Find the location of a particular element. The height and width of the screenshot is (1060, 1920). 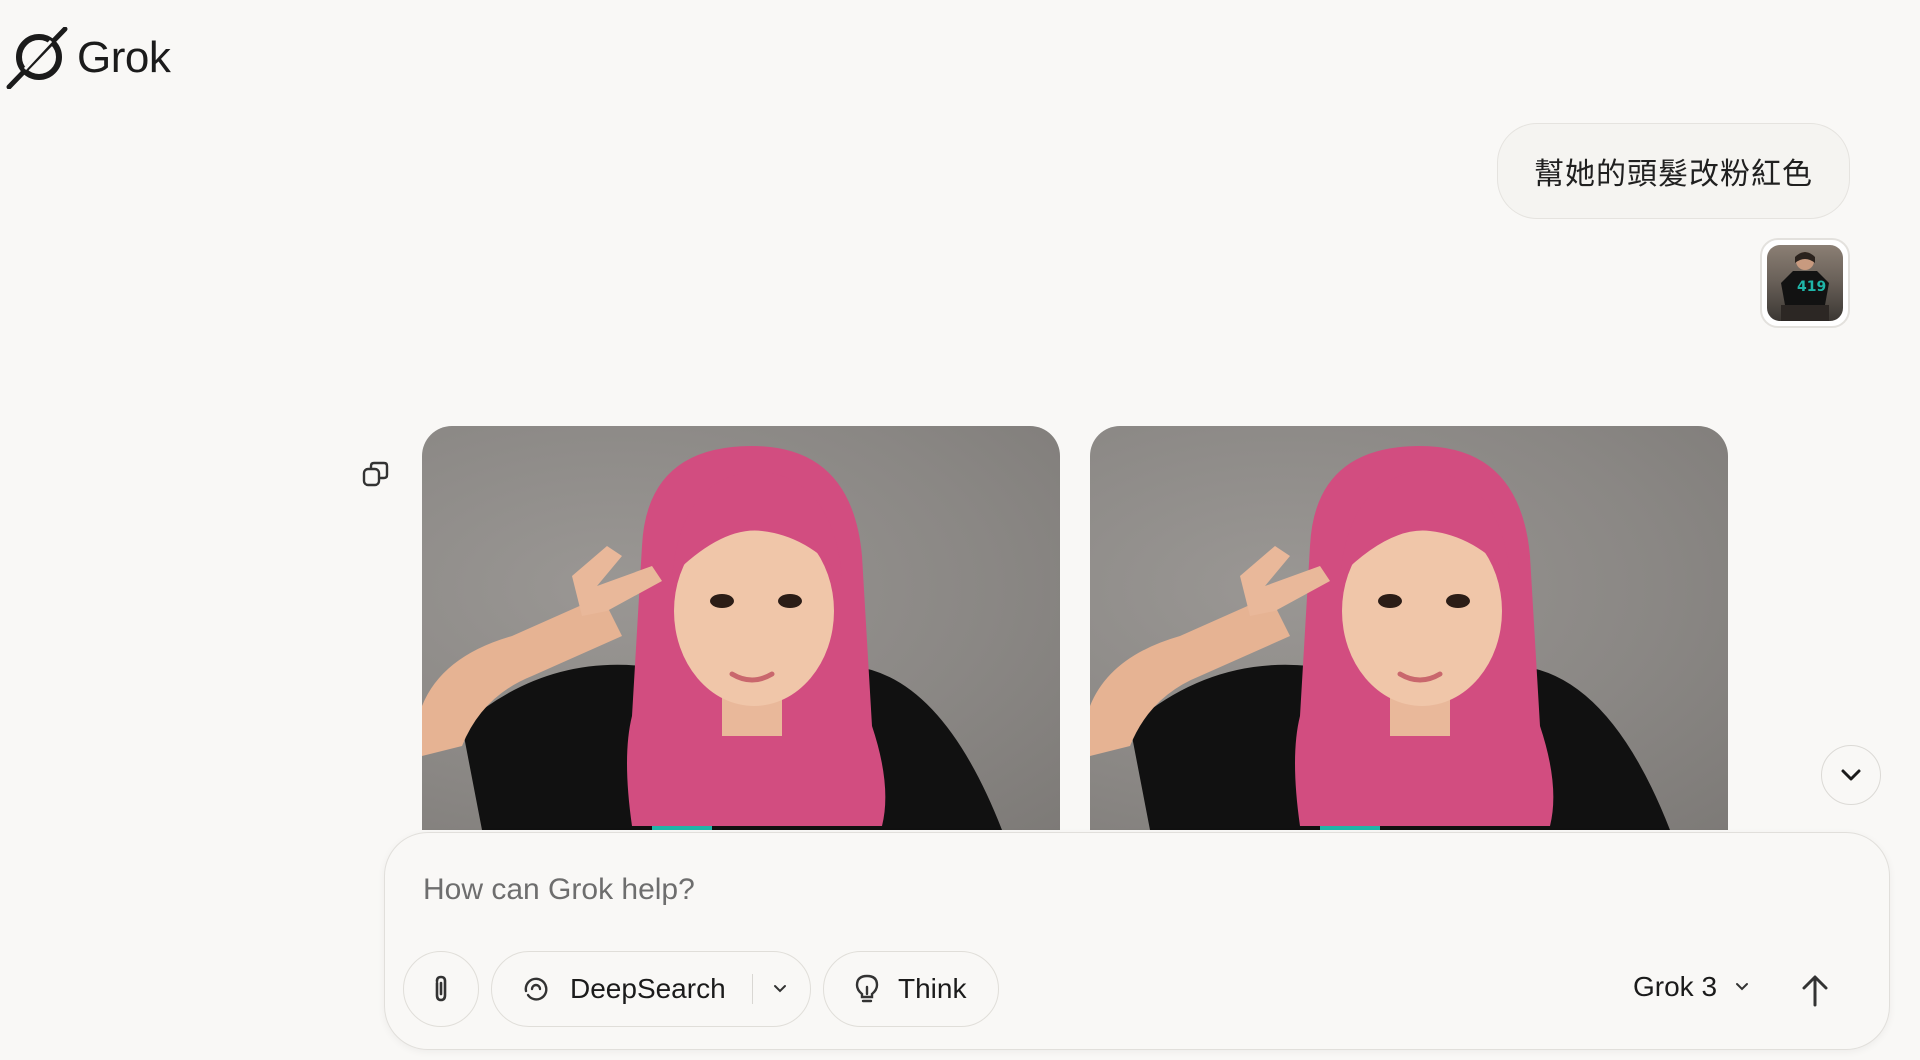

copy-button is located at coordinates (376, 474).